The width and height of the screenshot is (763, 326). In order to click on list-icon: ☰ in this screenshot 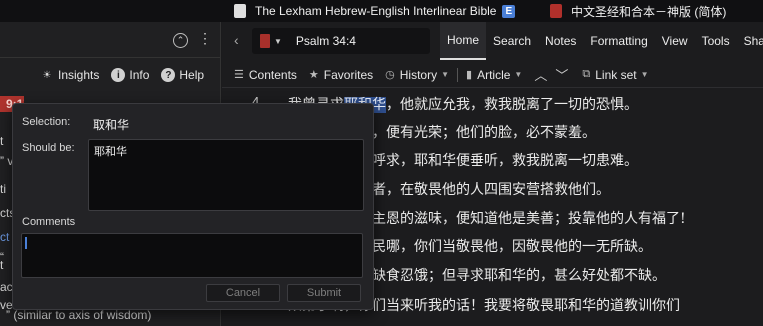, I will do `click(239, 75)`.